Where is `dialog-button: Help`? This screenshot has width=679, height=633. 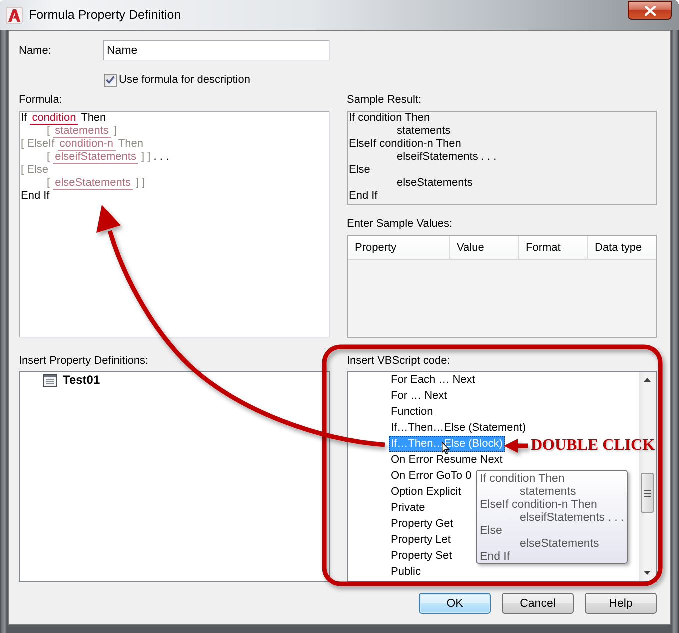
dialog-button: Help is located at coordinates (621, 603).